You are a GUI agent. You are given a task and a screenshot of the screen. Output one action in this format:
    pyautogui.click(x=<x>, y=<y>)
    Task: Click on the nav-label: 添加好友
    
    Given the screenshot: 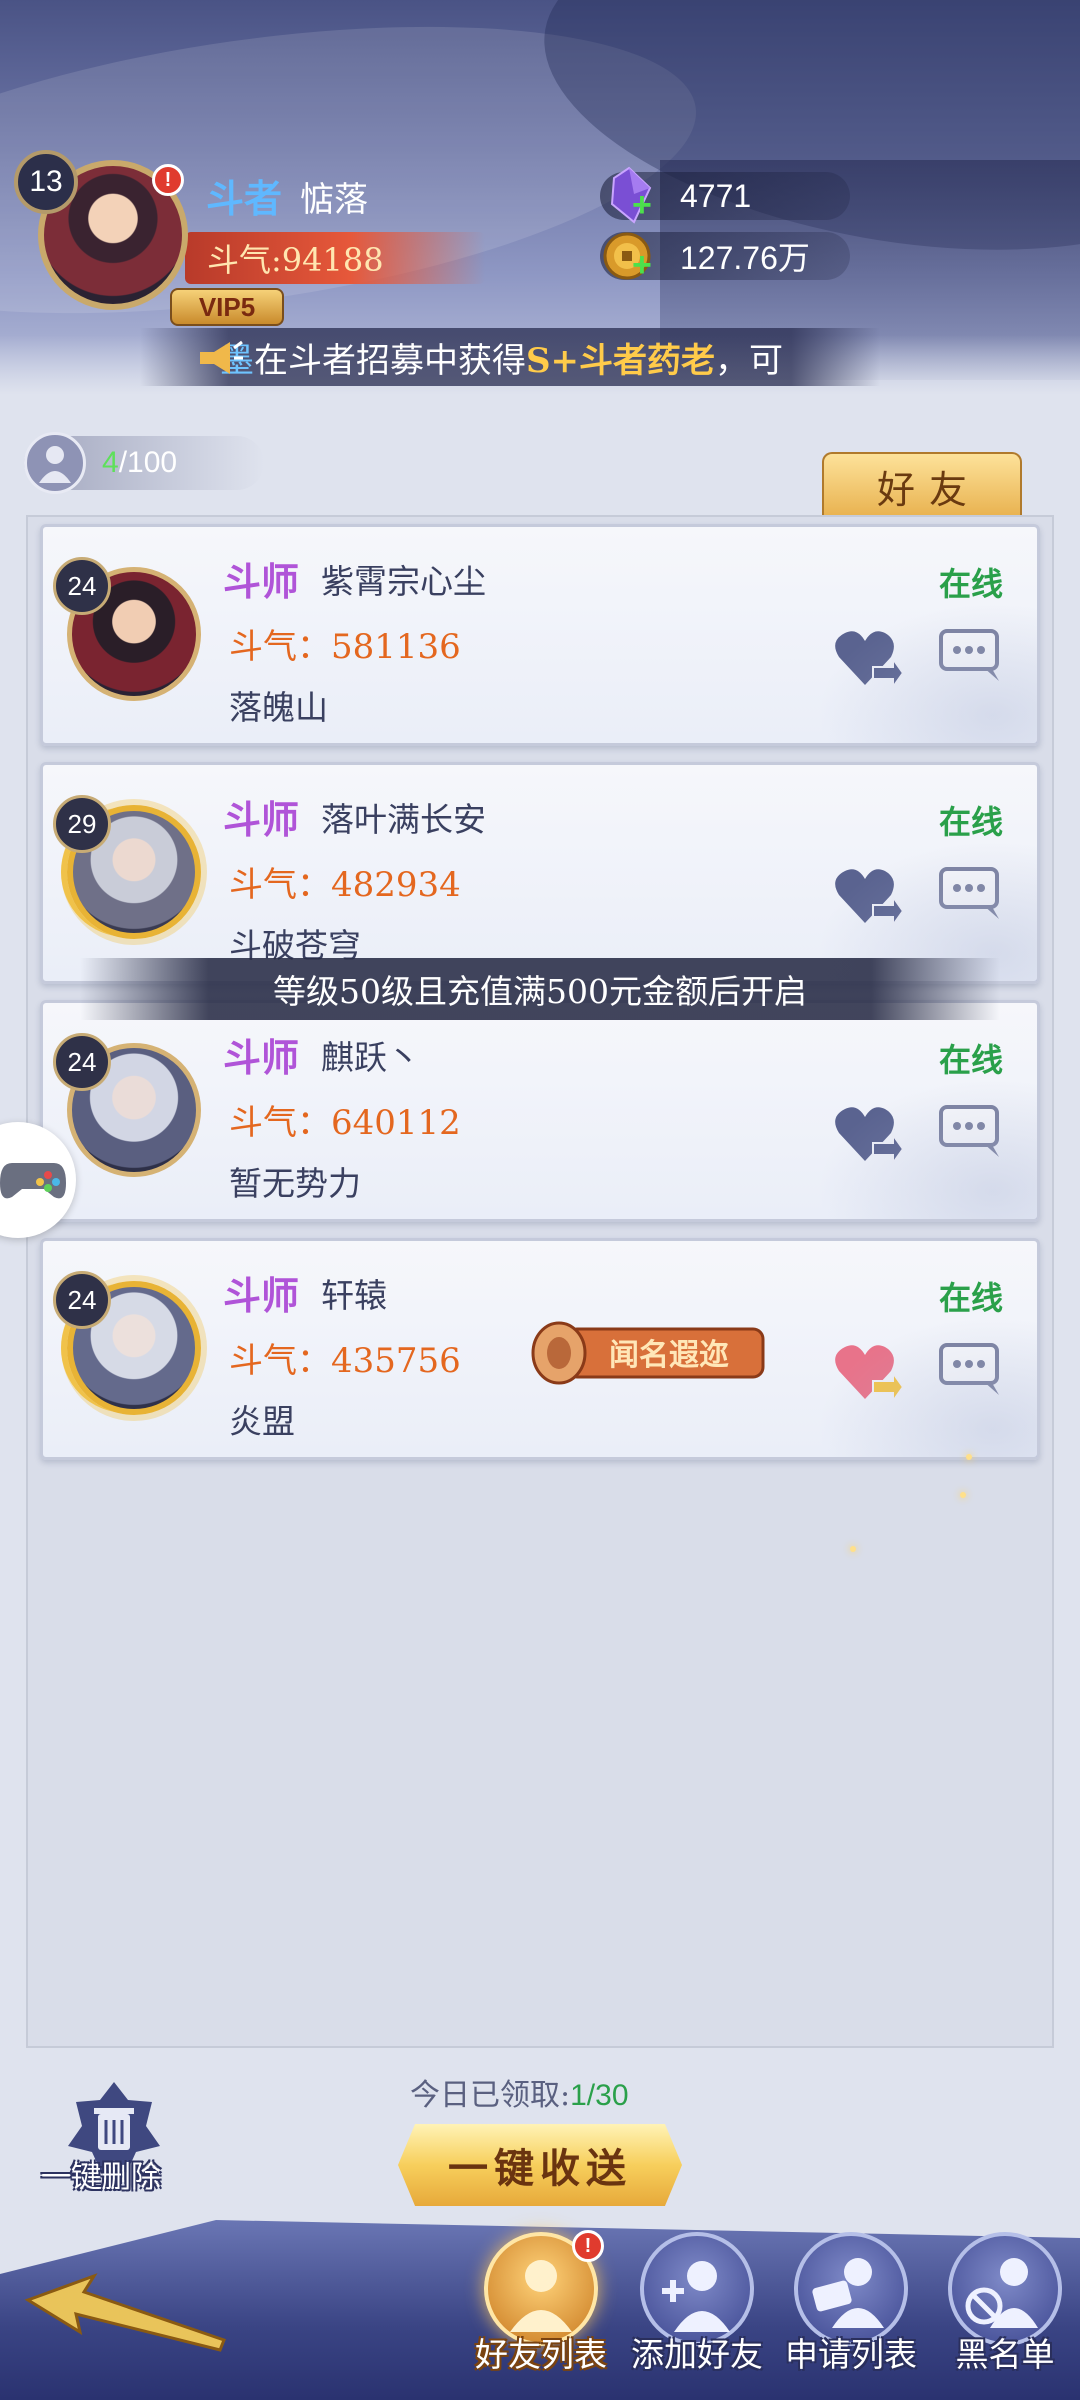 What is the action you would take?
    pyautogui.click(x=697, y=2354)
    